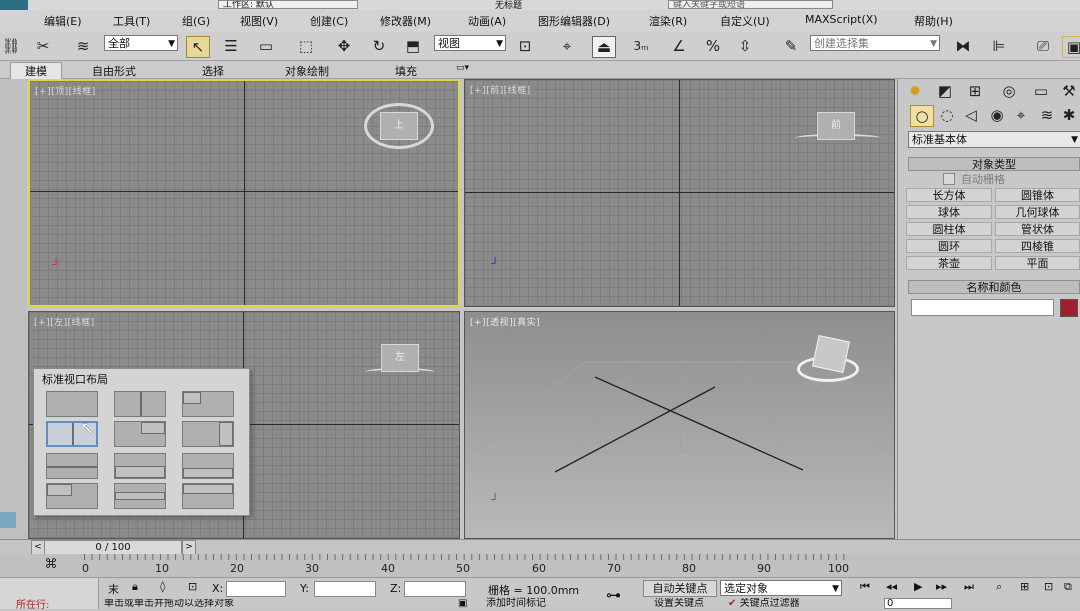 The image size is (1080, 611). I want to click on time-next-arrow: >, so click(189, 547).